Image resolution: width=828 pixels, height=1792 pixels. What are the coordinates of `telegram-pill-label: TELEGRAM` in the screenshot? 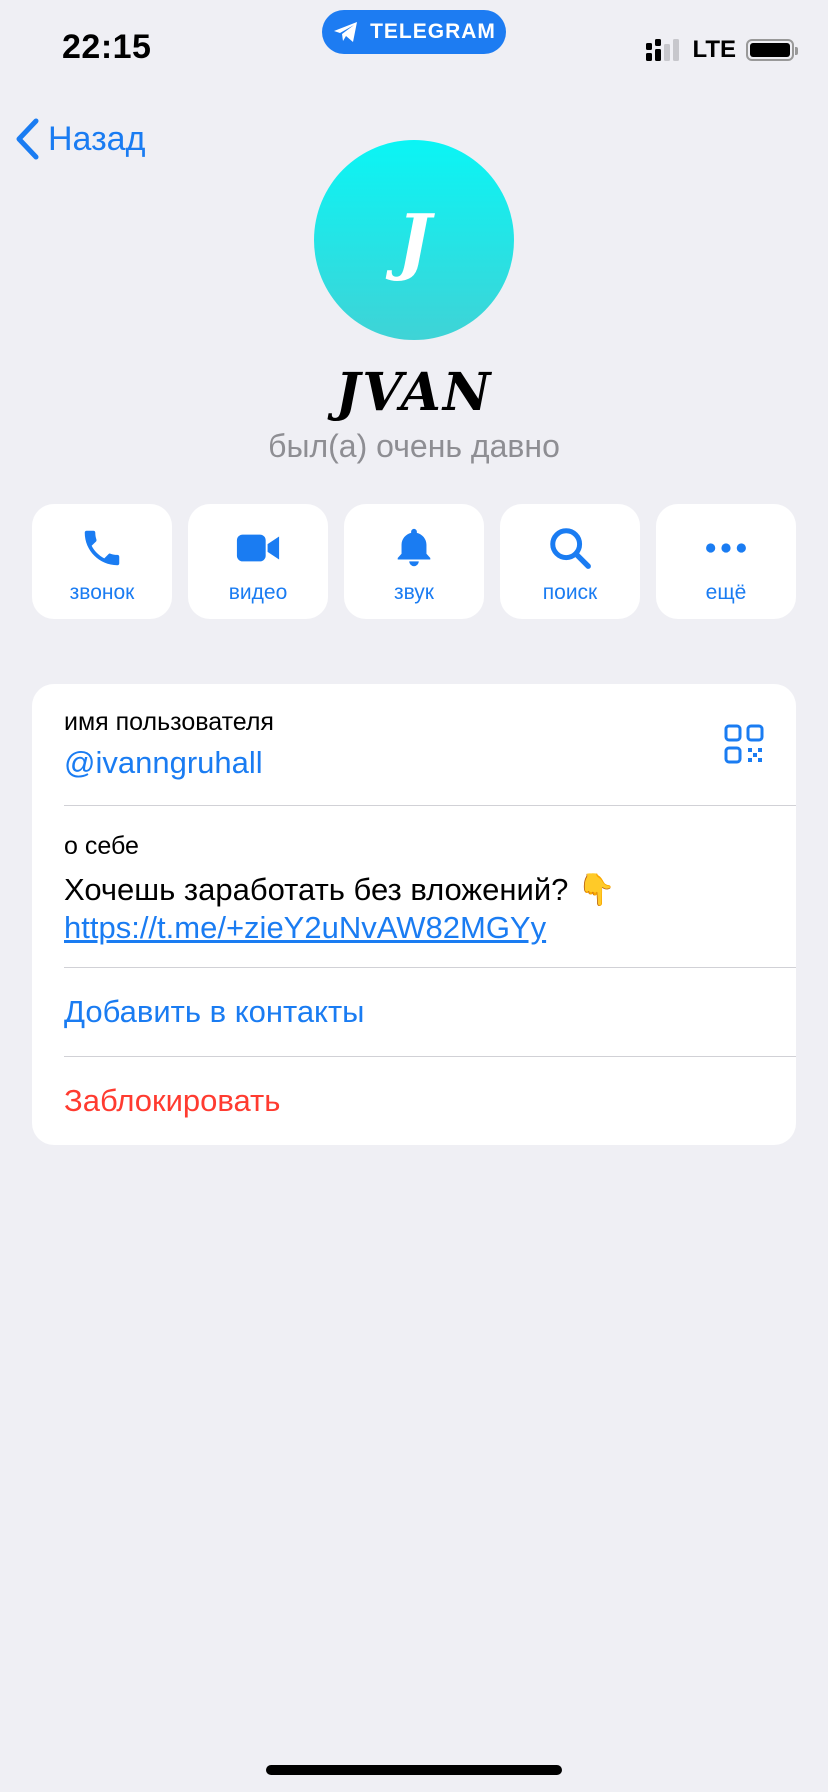 It's located at (433, 31).